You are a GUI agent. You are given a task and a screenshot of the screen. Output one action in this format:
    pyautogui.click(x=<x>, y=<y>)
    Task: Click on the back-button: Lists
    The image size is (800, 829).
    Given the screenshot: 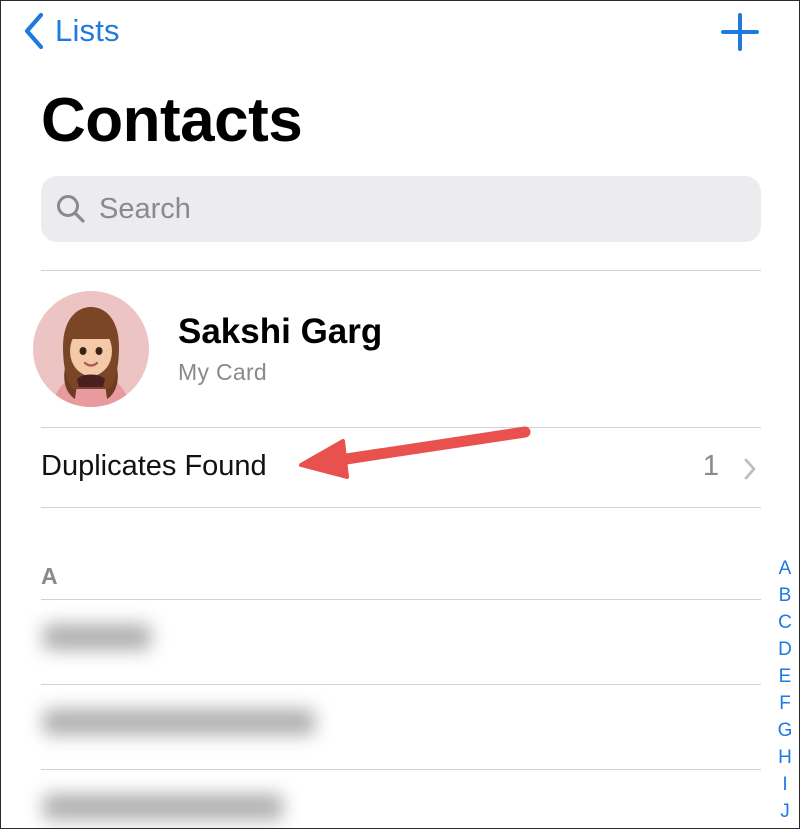 What is the action you would take?
    pyautogui.click(x=71, y=31)
    